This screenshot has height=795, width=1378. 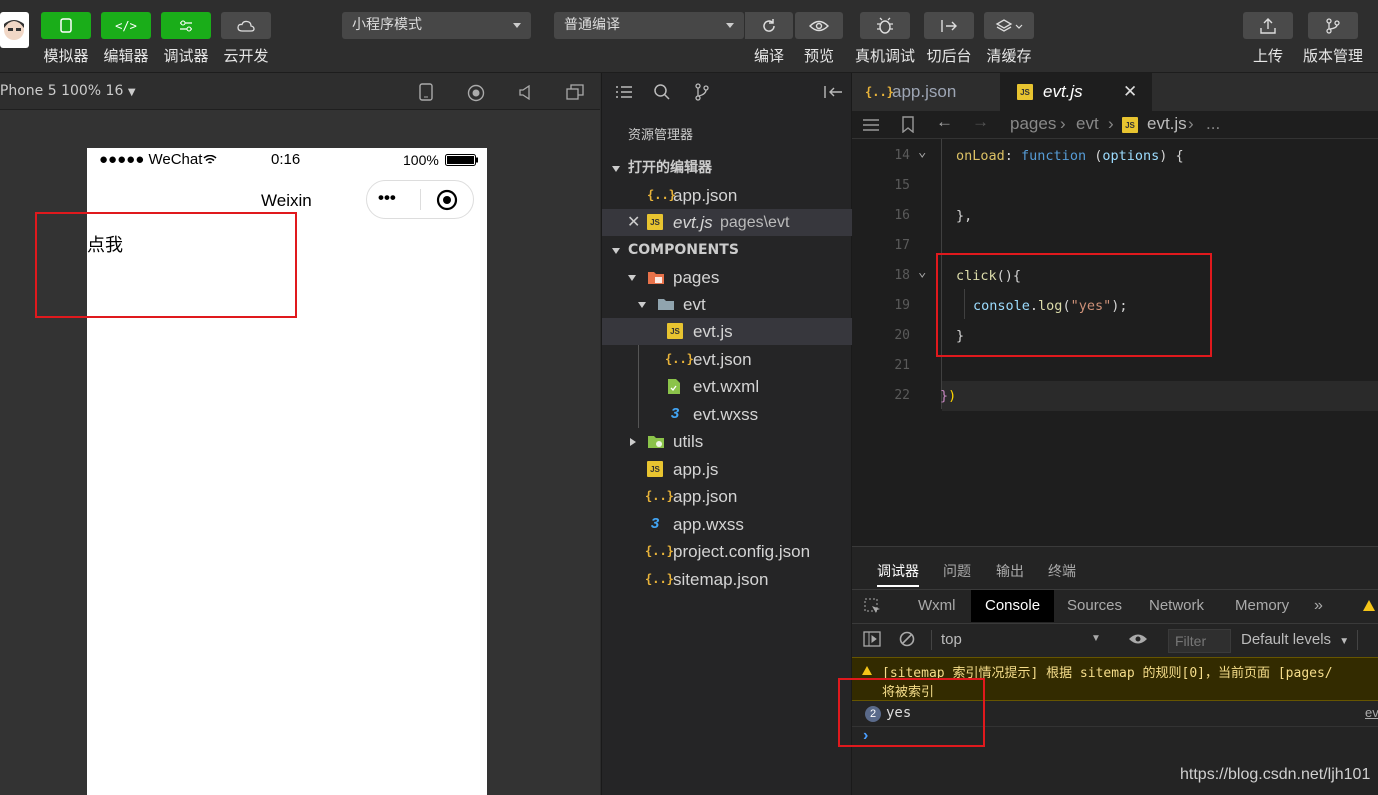 I want to click on tree-file-evt-wxss: 3 evt.wxss, so click(x=727, y=414).